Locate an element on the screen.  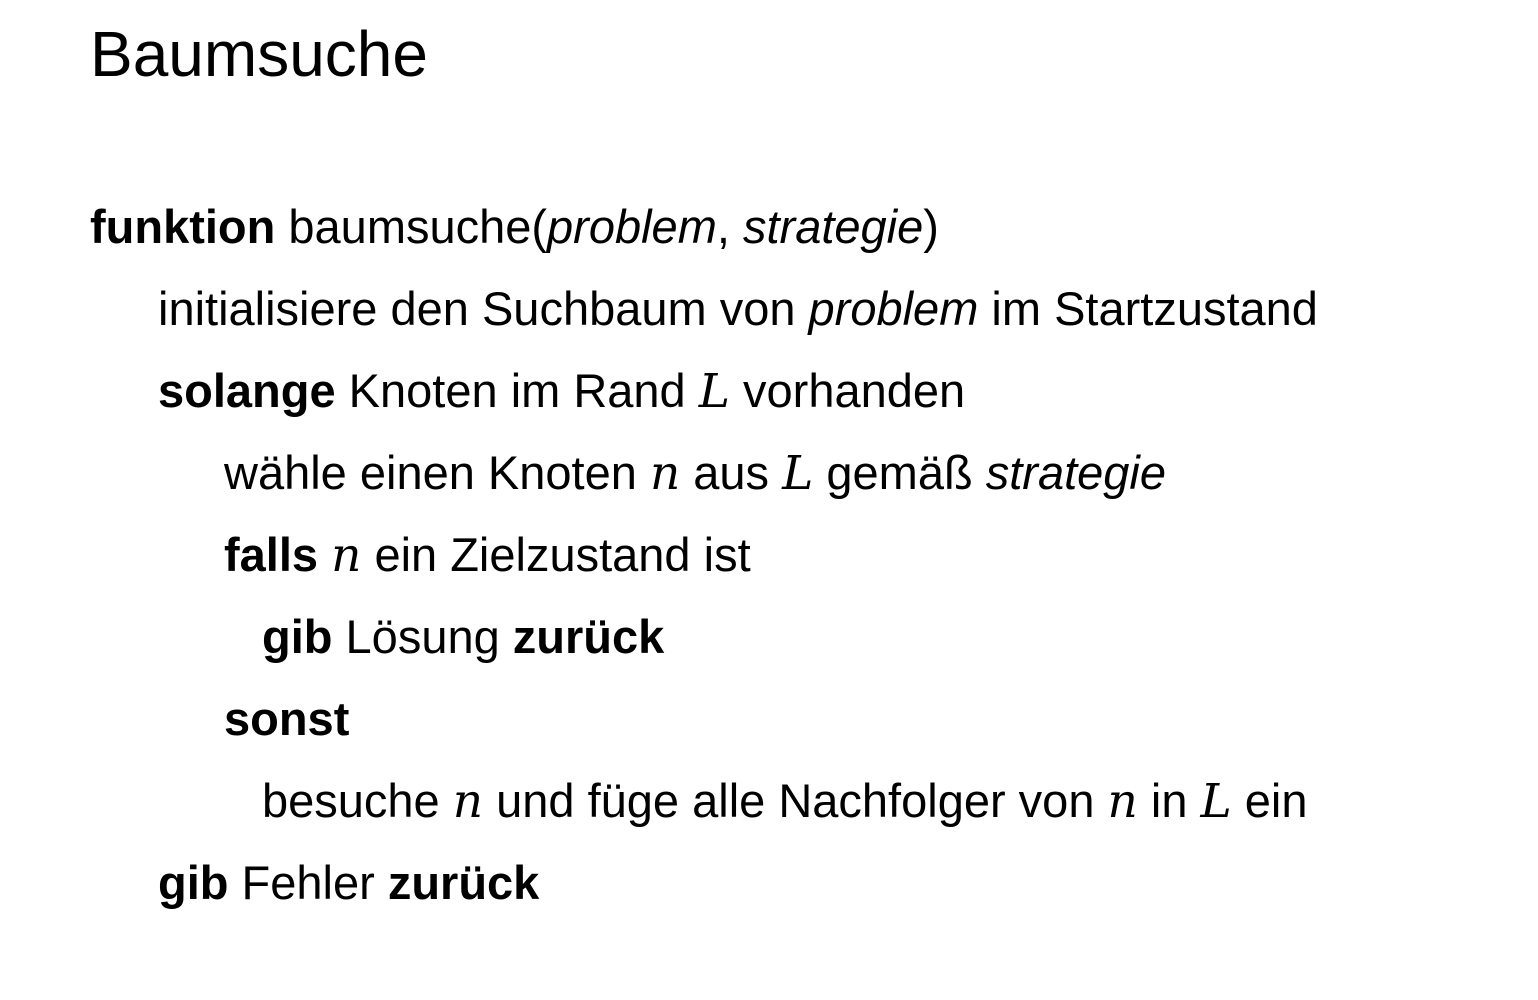
var-problem: problem is located at coordinates (893, 308).